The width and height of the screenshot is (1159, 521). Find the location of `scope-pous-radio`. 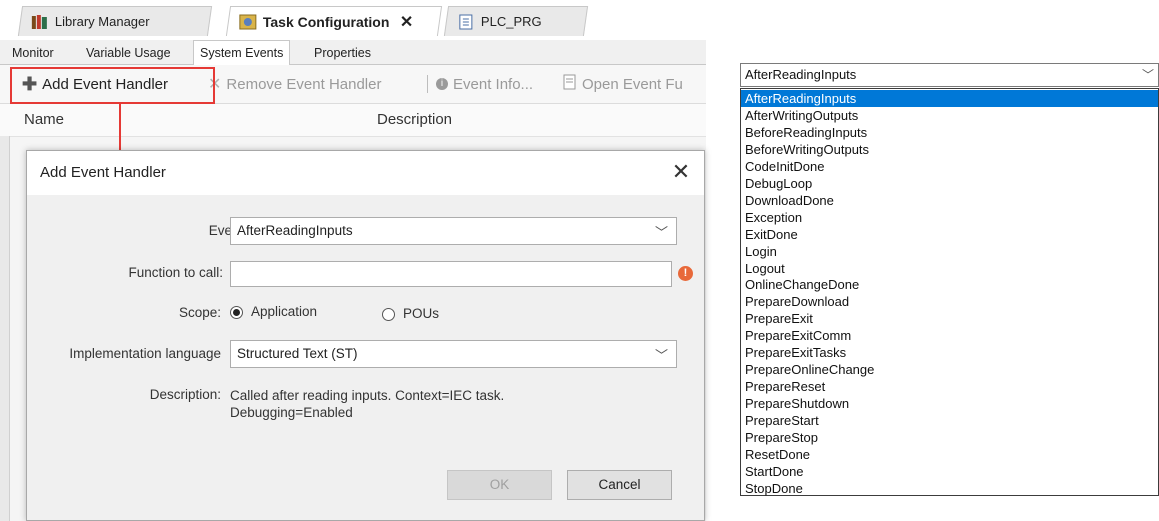

scope-pous-radio is located at coordinates (388, 314).